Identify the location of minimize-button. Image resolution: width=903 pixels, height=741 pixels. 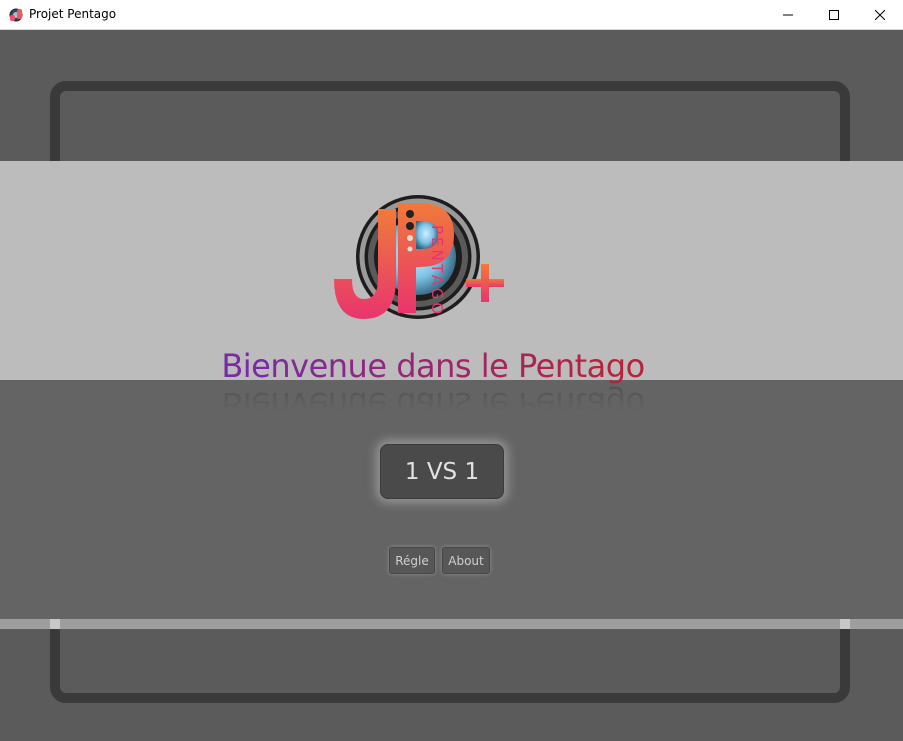
(788, 14).